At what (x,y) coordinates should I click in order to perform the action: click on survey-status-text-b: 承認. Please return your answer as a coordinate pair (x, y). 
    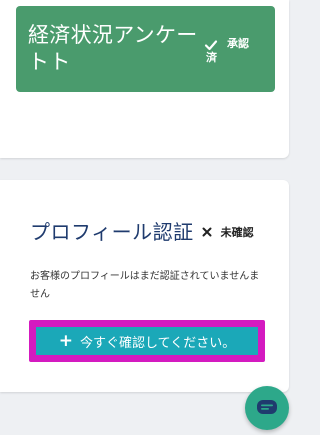
    Looking at the image, I should click on (238, 43).